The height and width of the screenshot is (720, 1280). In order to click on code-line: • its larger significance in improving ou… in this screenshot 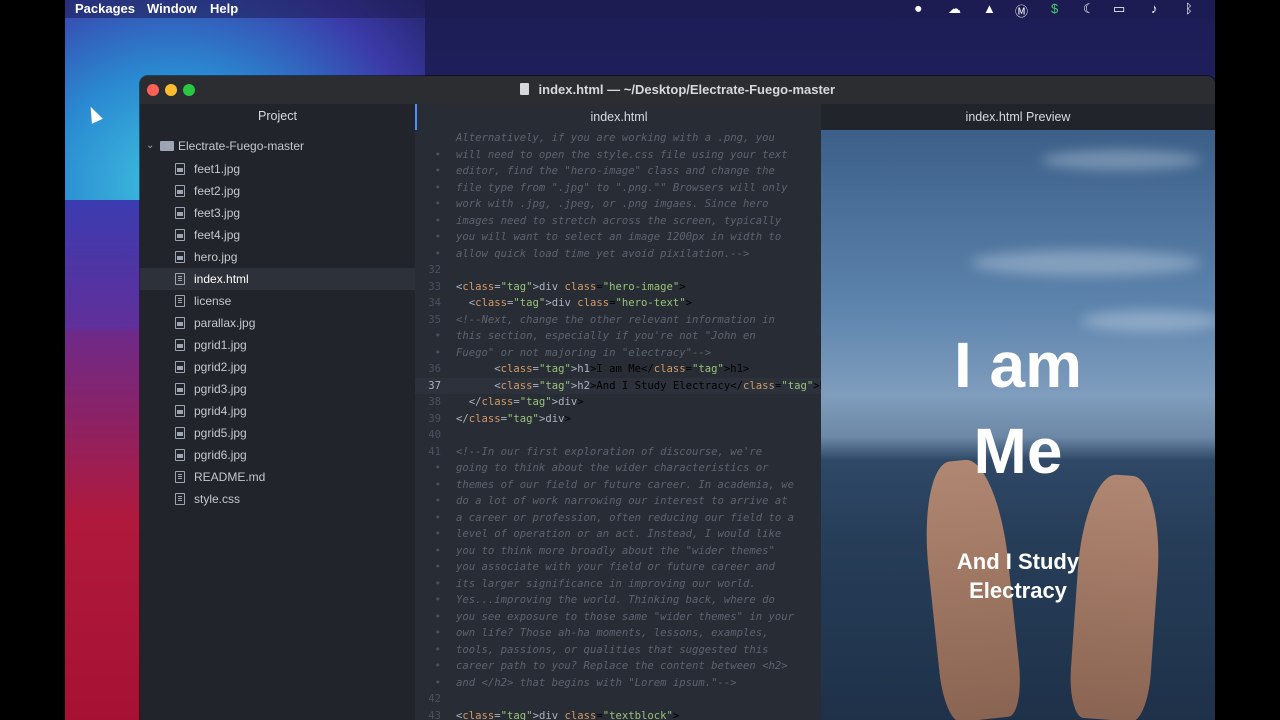, I will do `click(618, 584)`.